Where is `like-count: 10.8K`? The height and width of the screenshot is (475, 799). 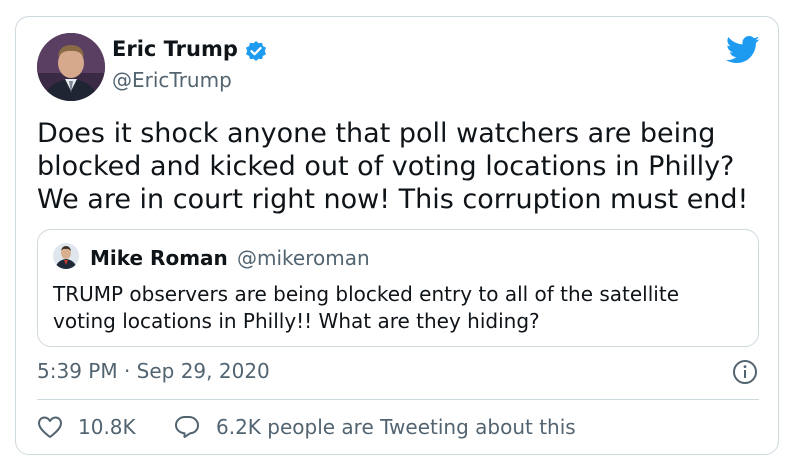
like-count: 10.8K is located at coordinates (107, 427).